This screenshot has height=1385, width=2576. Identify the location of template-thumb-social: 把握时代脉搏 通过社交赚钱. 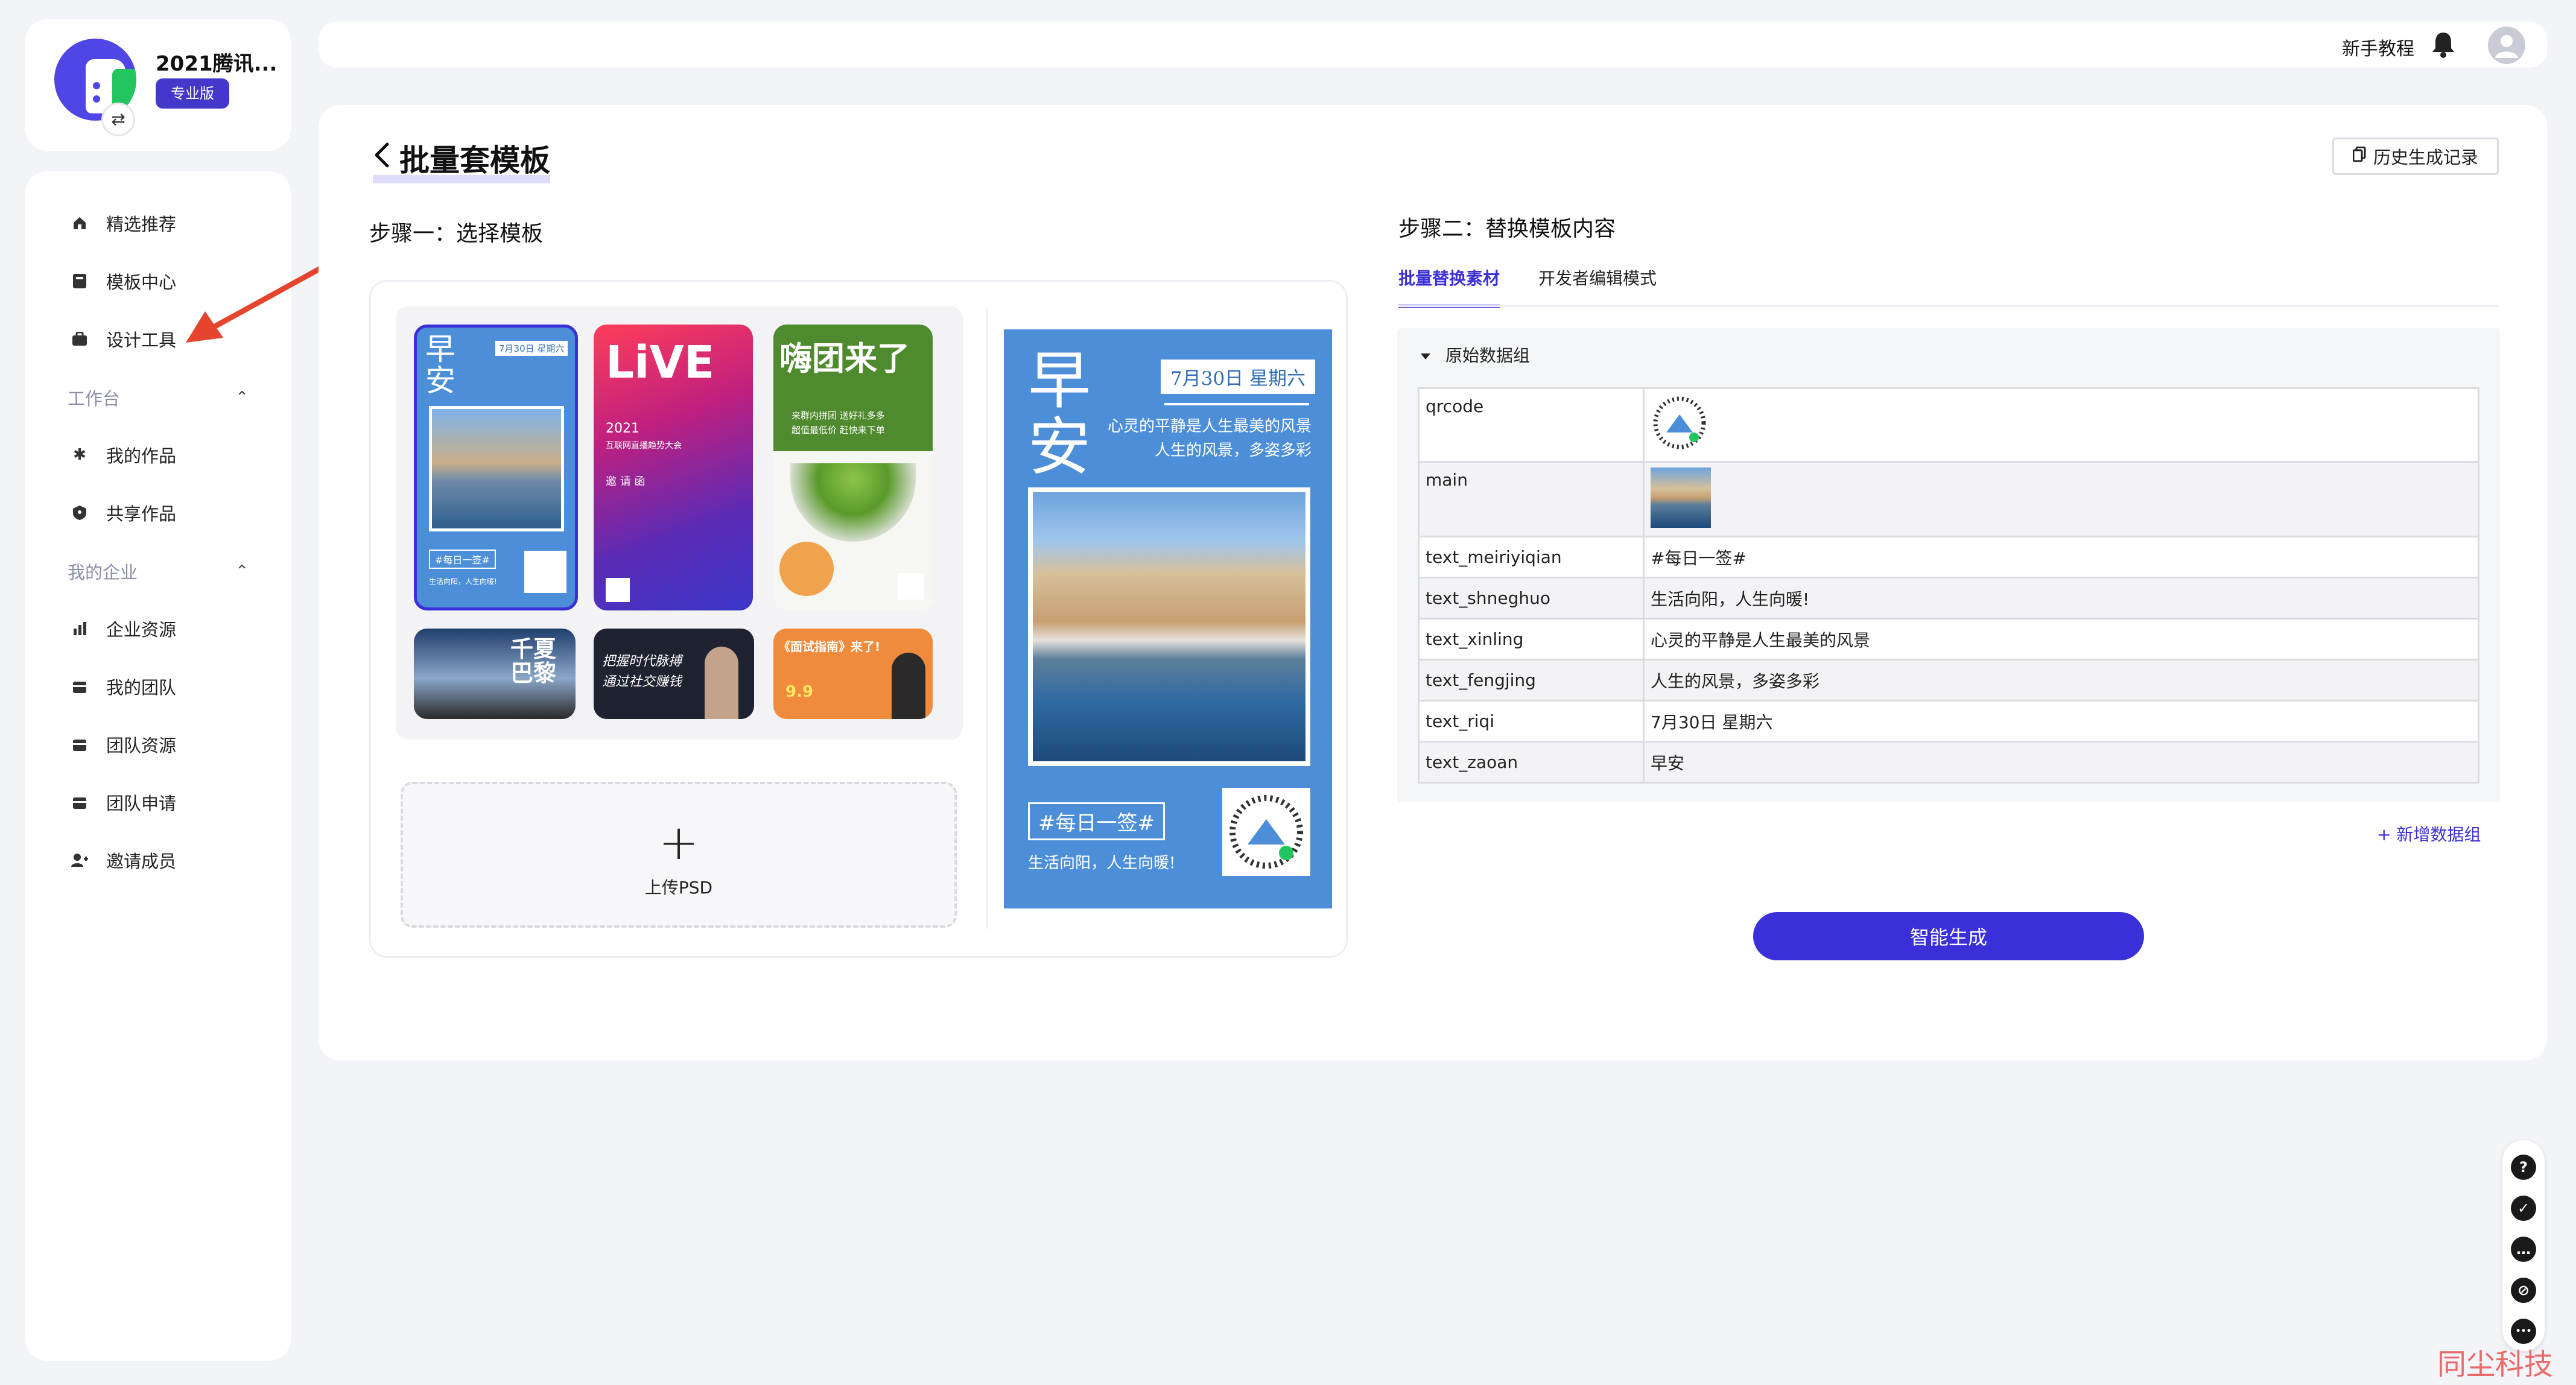
(674, 674).